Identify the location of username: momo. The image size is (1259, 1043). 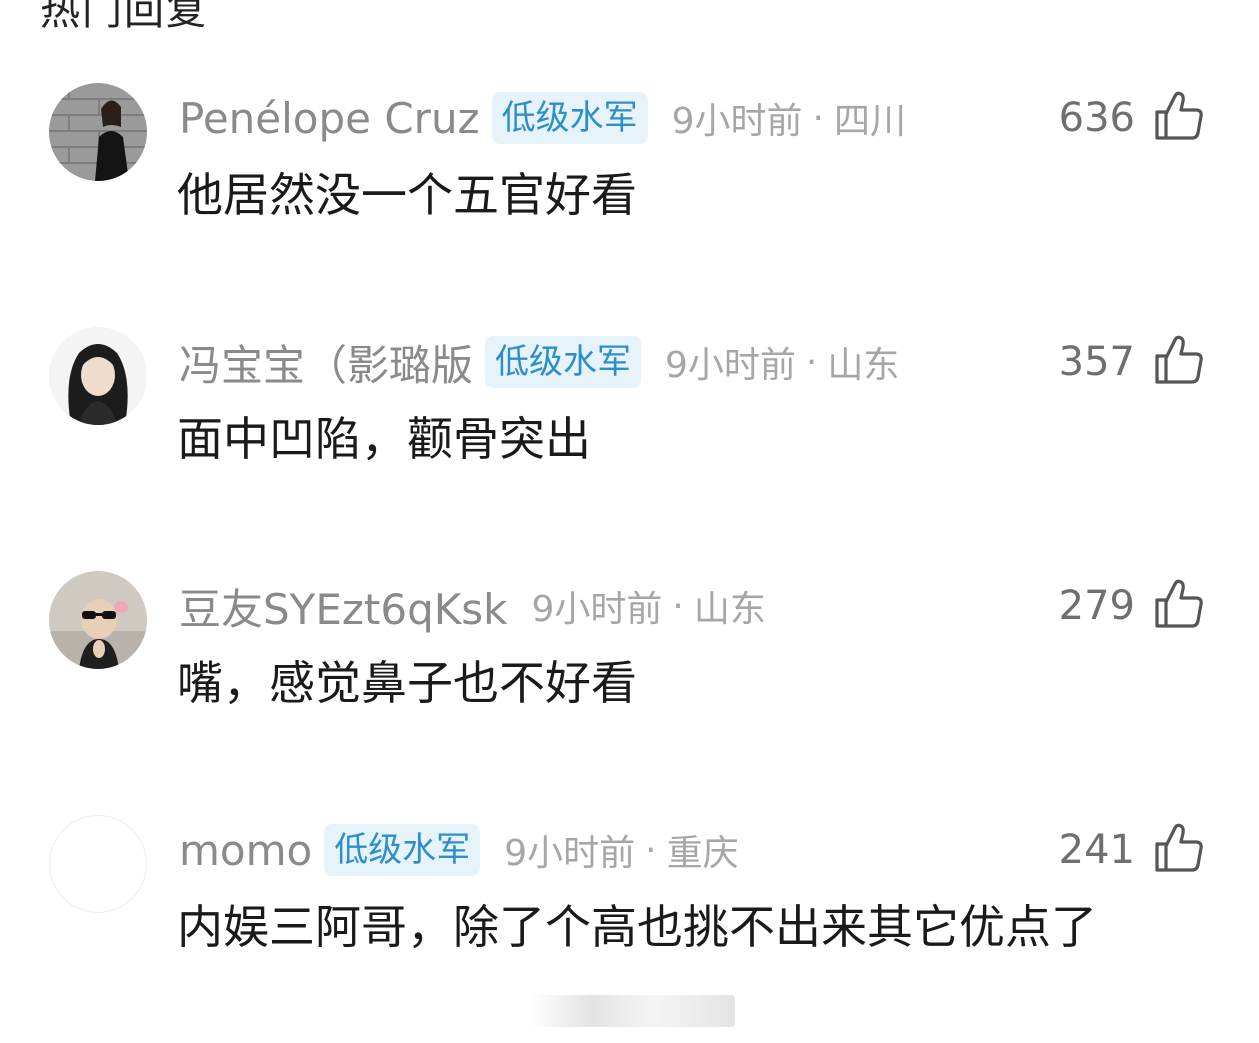
(245, 850).